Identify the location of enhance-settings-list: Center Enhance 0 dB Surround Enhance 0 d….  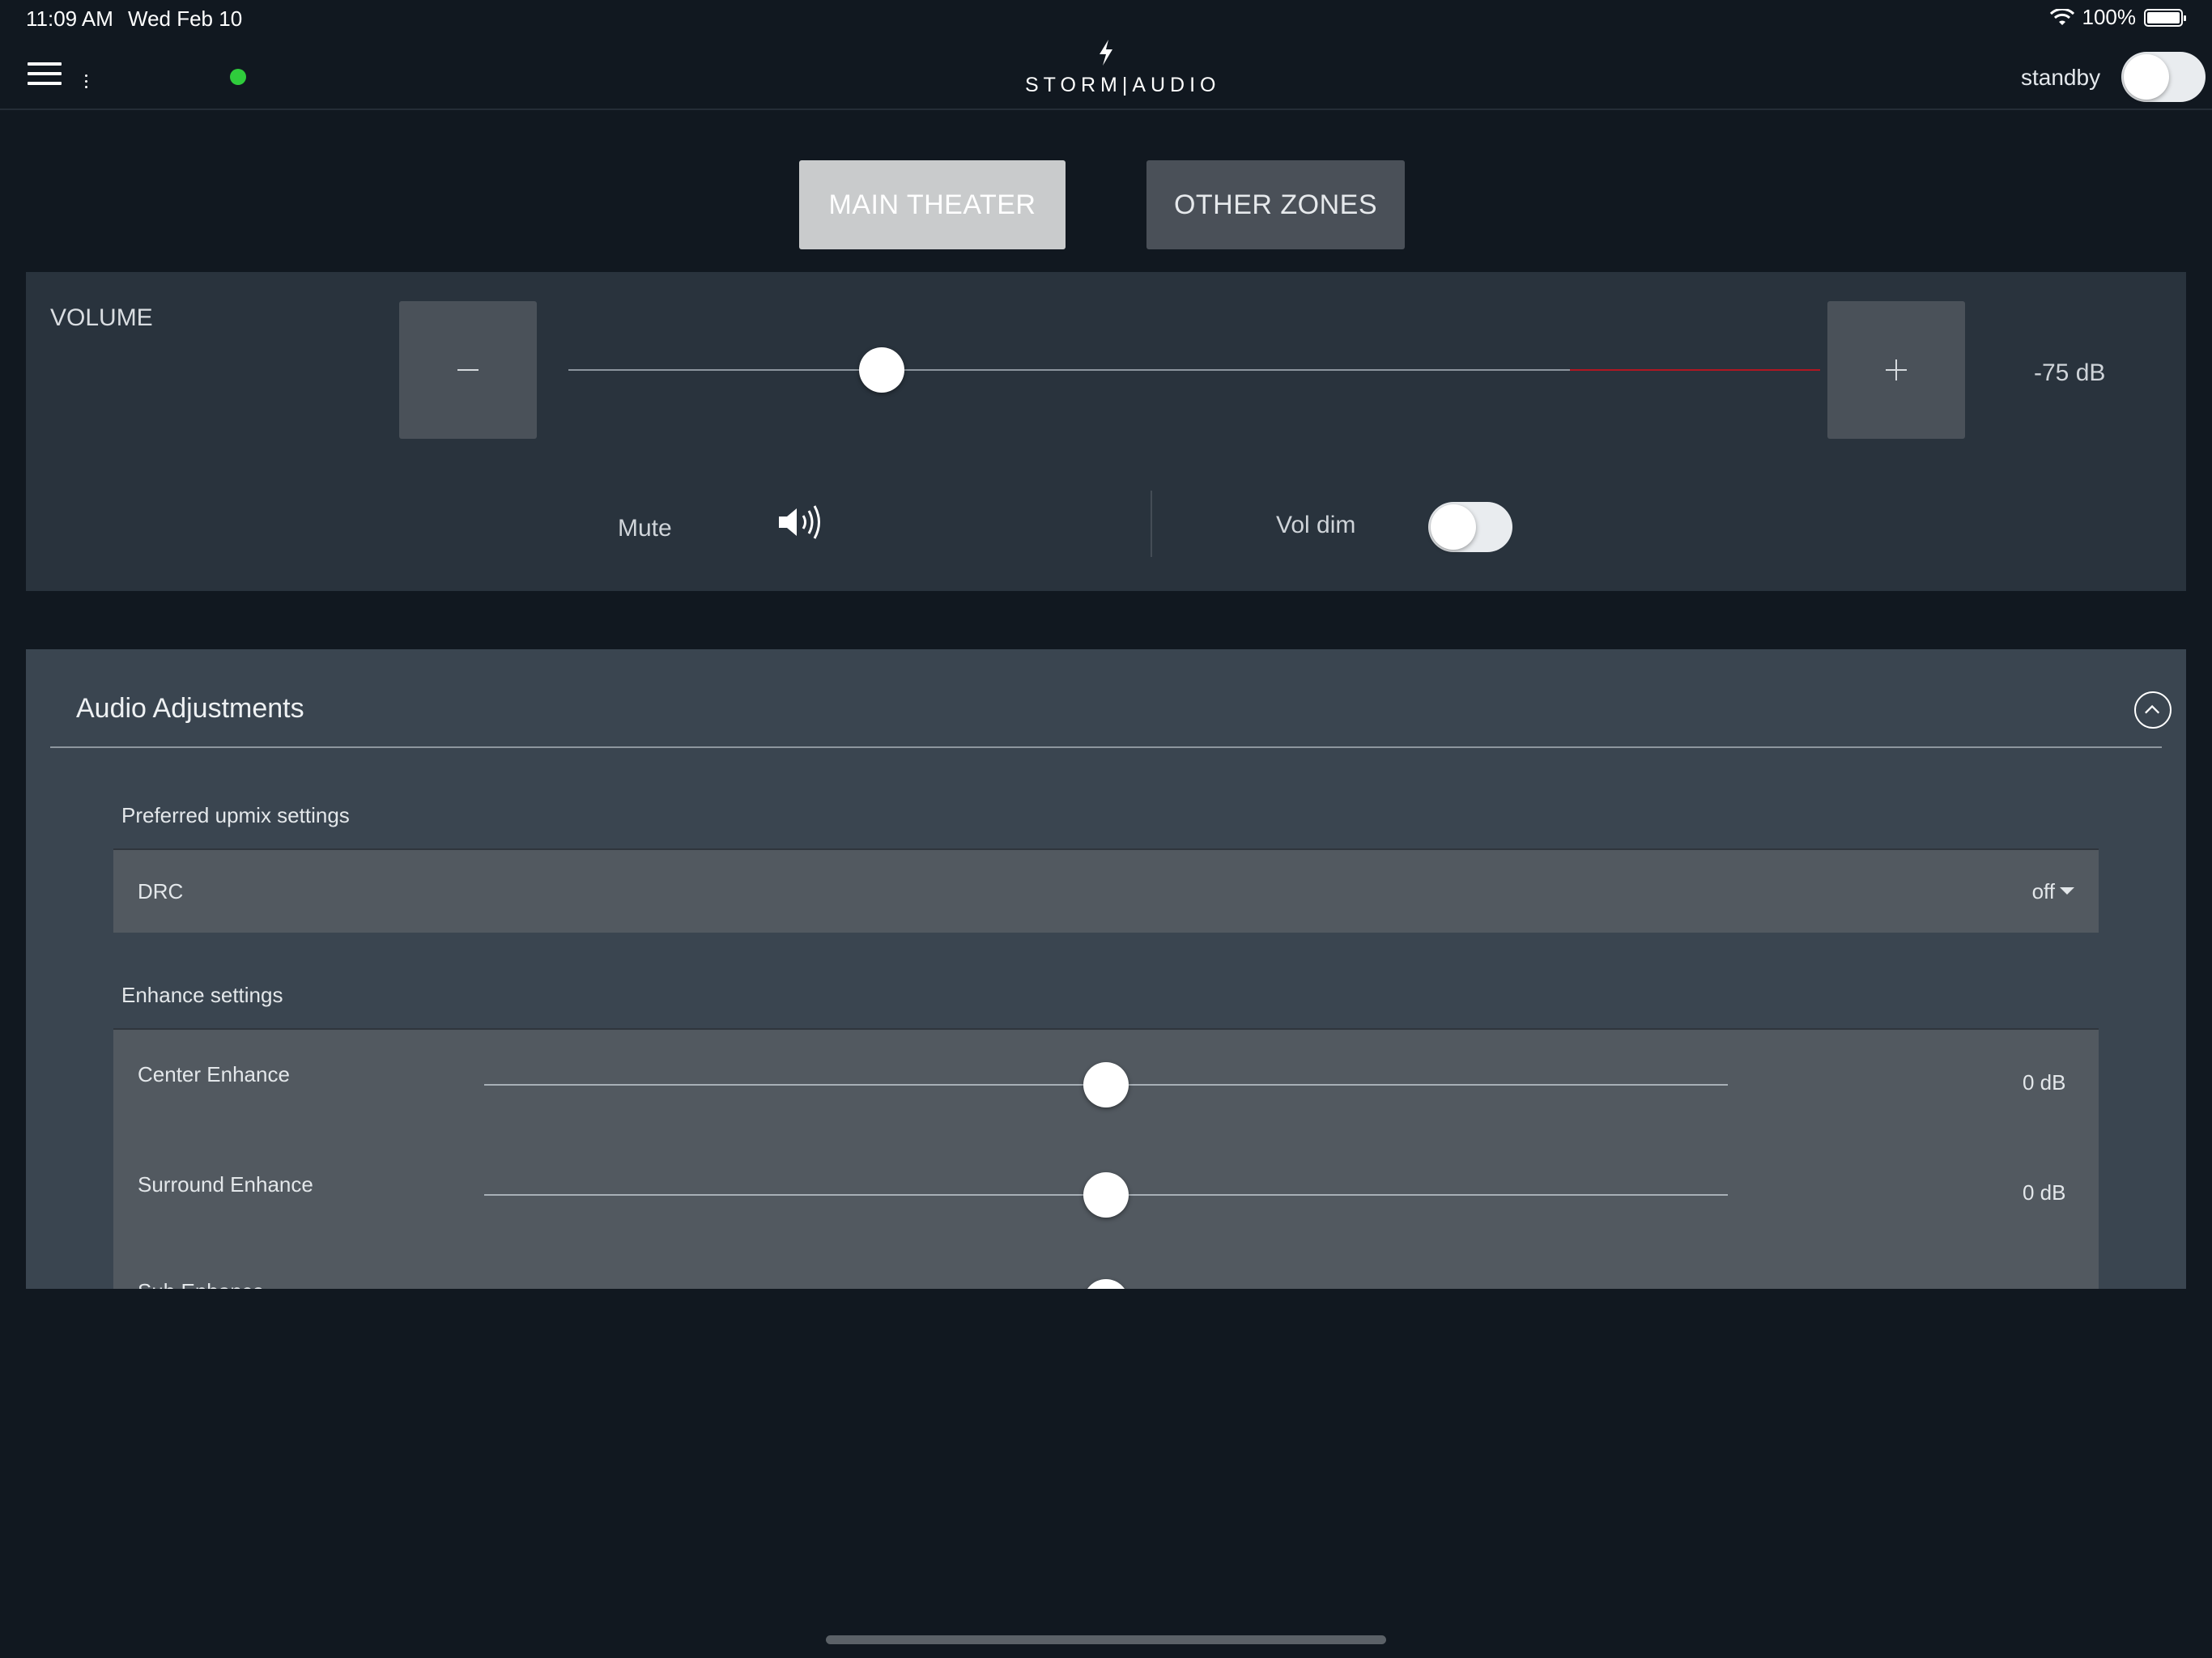
(1106, 1158).